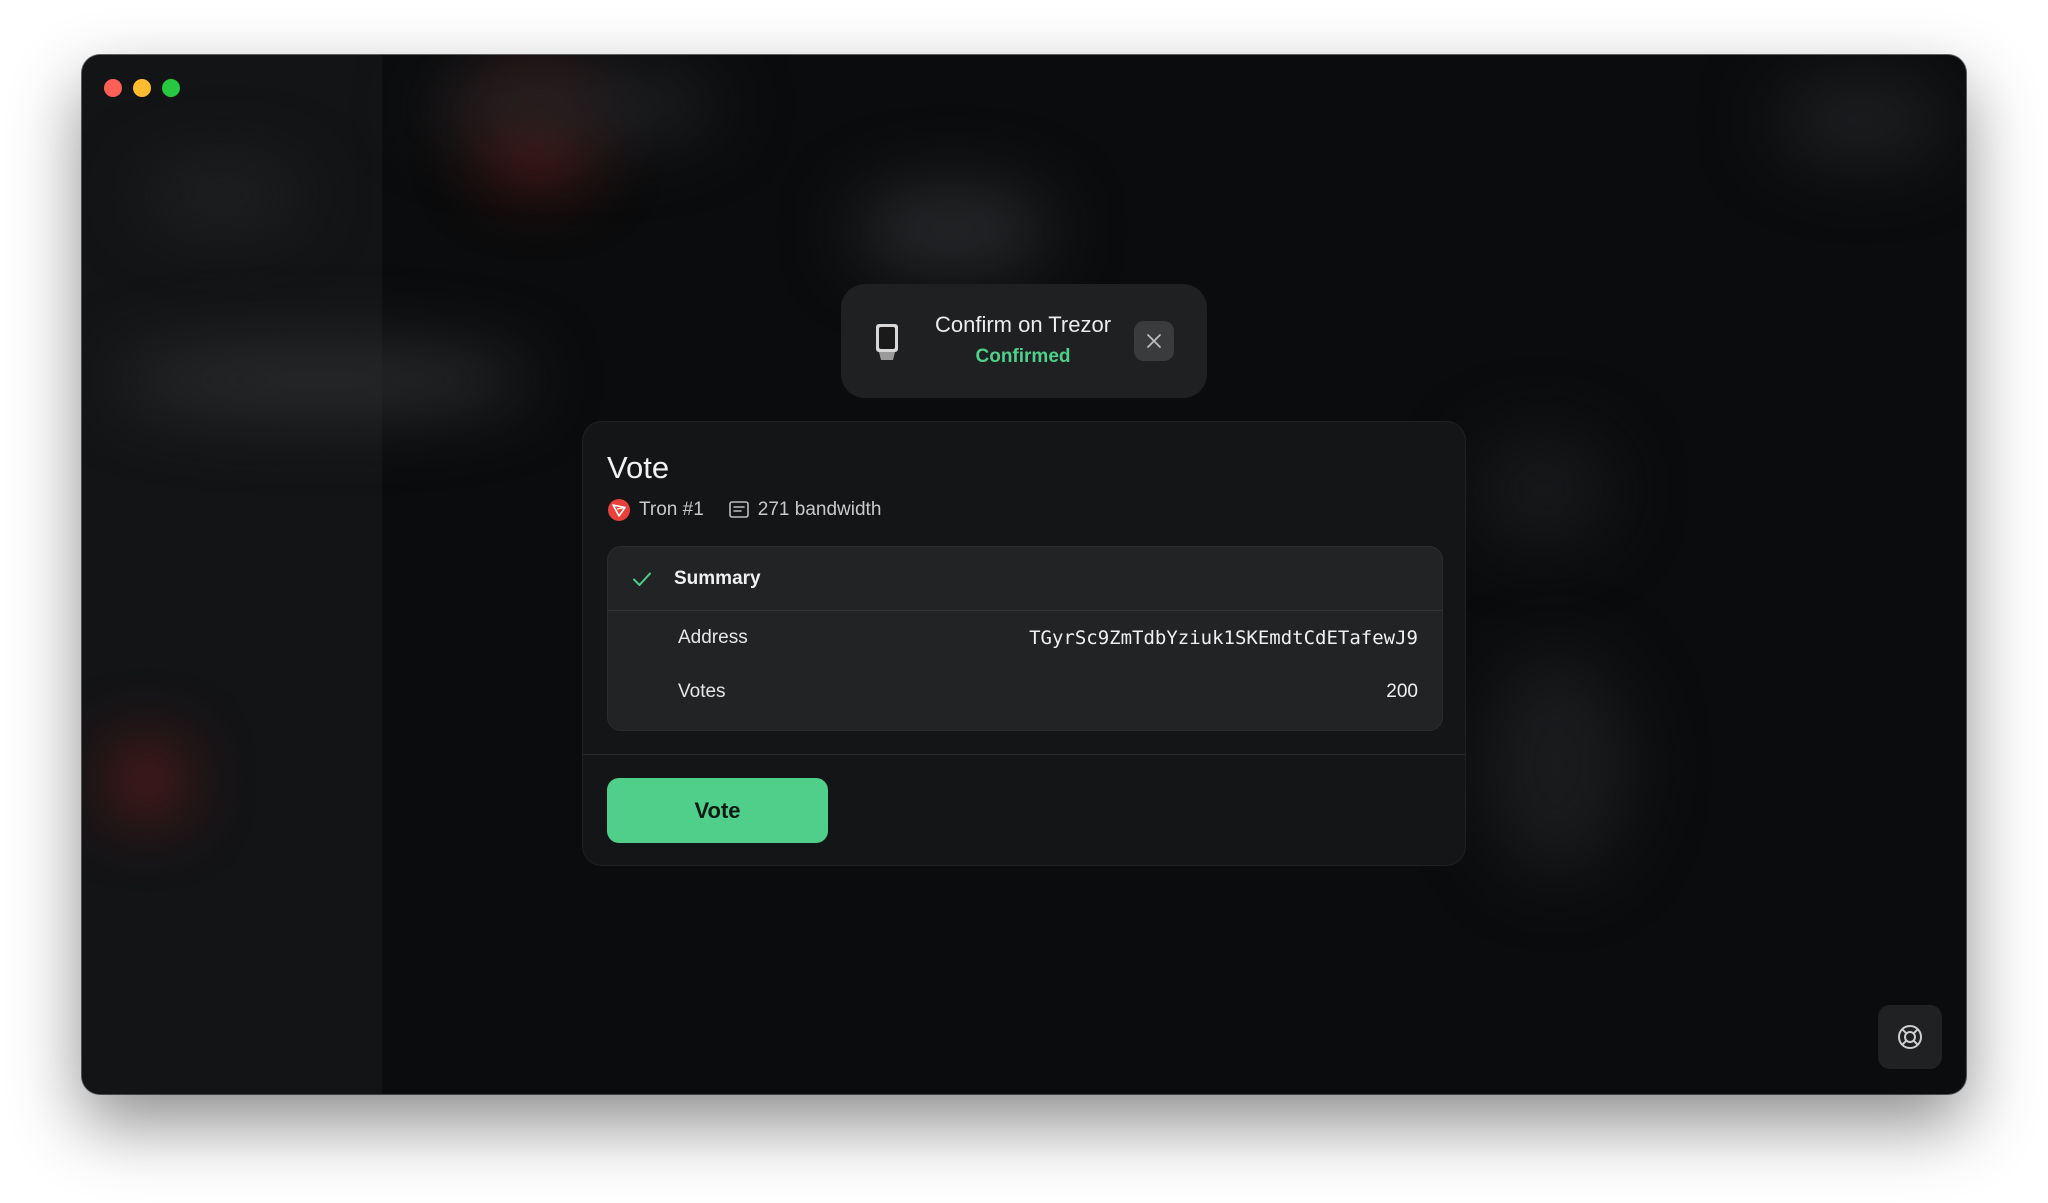  I want to click on toast-status: Confirmed, so click(1023, 356).